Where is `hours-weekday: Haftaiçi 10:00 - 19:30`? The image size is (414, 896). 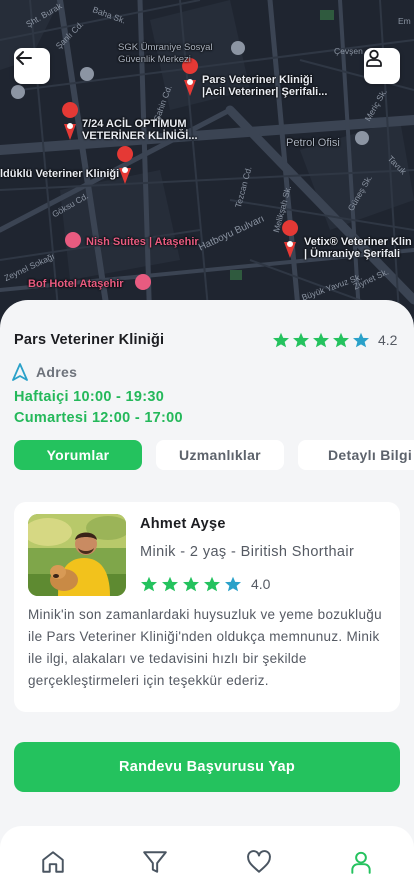
hours-weekday: Haftaiçi 10:00 - 19:30 is located at coordinates (89, 397).